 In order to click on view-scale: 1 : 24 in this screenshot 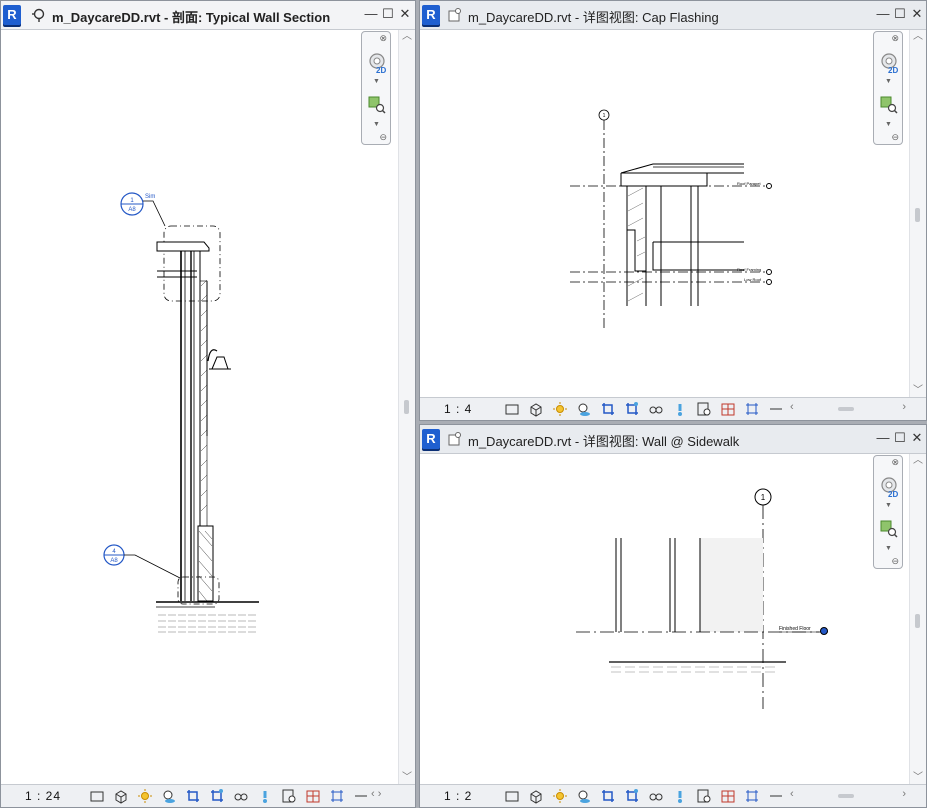, I will do `click(43, 796)`.